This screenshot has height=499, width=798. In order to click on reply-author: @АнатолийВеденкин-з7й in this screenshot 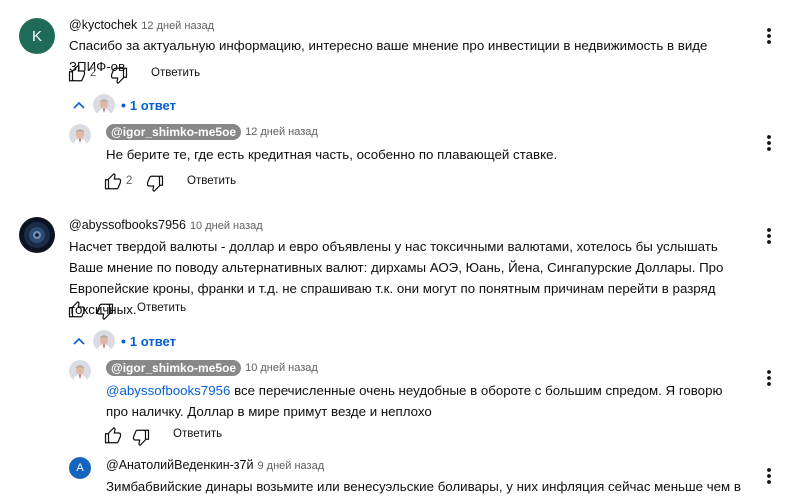, I will do `click(179, 465)`.